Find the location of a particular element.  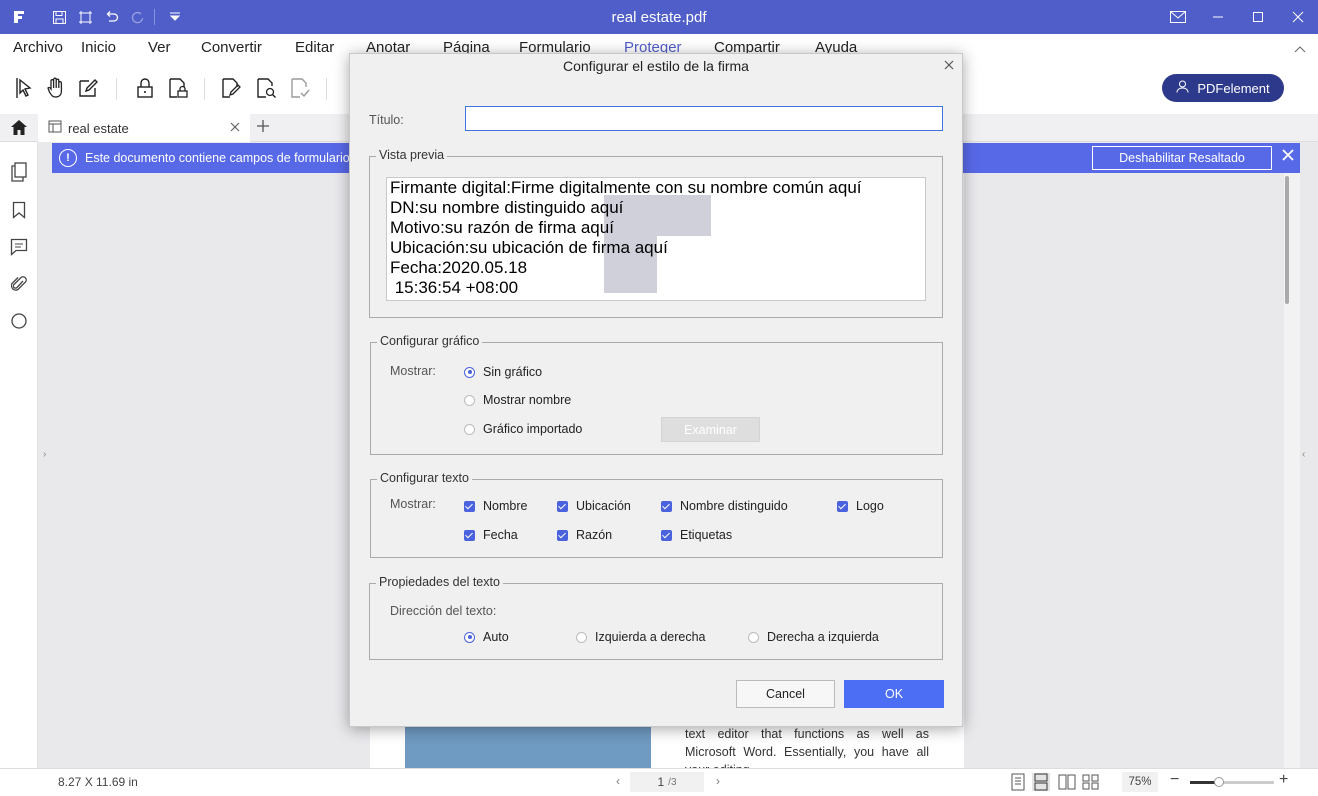

minimize-button is located at coordinates (1218, 17).